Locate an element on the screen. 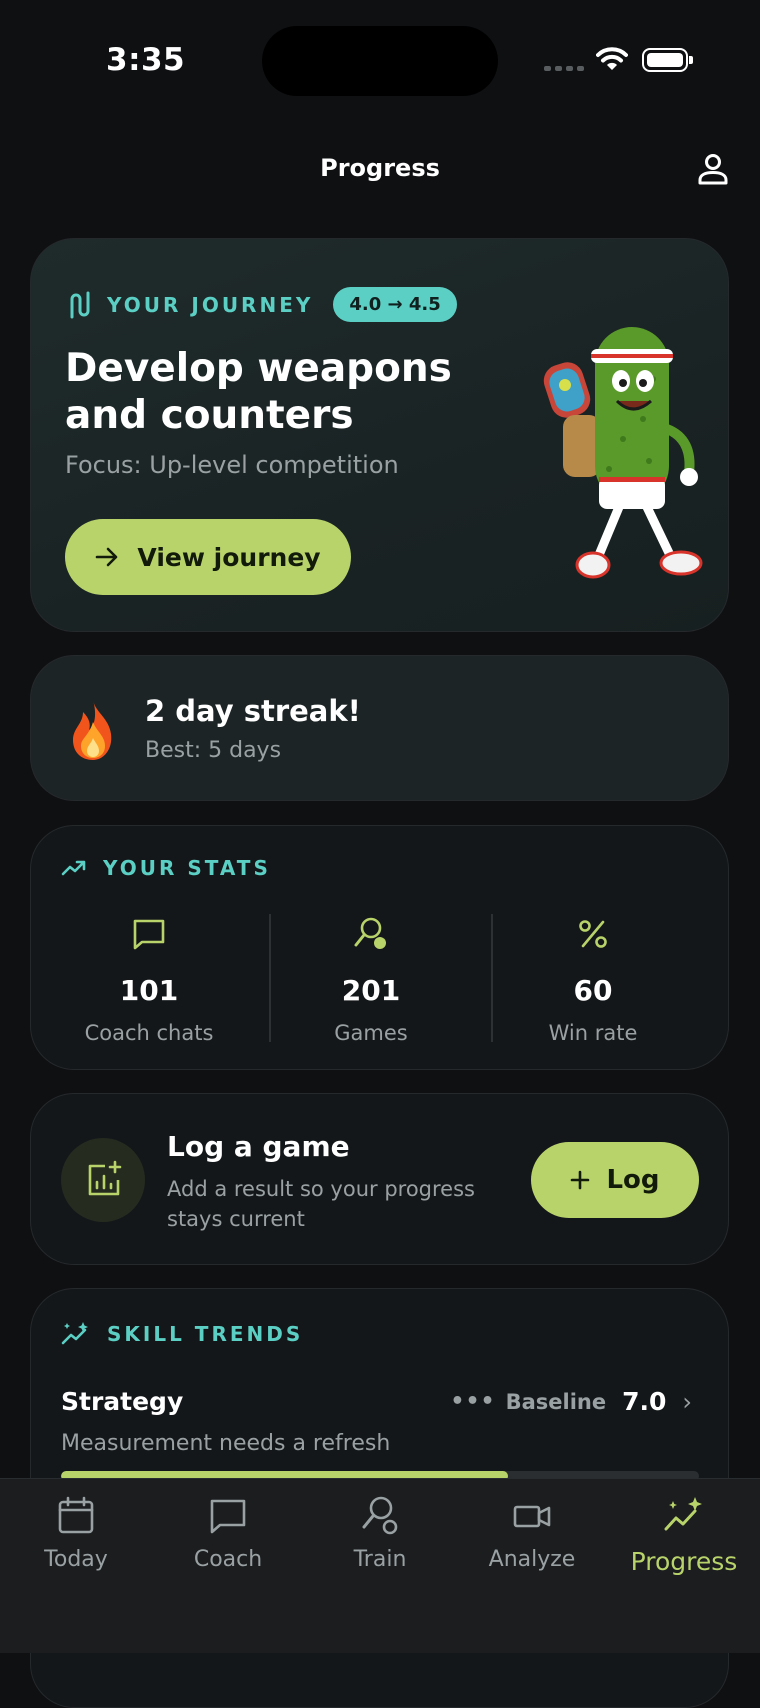 Image resolution: width=760 pixels, height=1708 pixels. stat-value: 201 is located at coordinates (371, 990).